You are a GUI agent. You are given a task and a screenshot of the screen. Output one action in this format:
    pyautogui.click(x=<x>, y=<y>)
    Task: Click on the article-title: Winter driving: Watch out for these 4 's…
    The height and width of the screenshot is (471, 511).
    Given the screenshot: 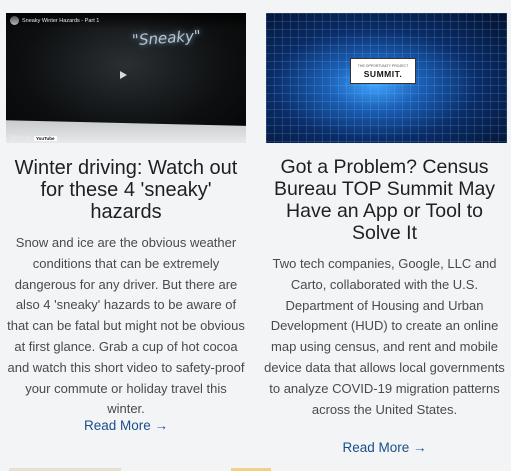 What is the action you would take?
    pyautogui.click(x=126, y=190)
    